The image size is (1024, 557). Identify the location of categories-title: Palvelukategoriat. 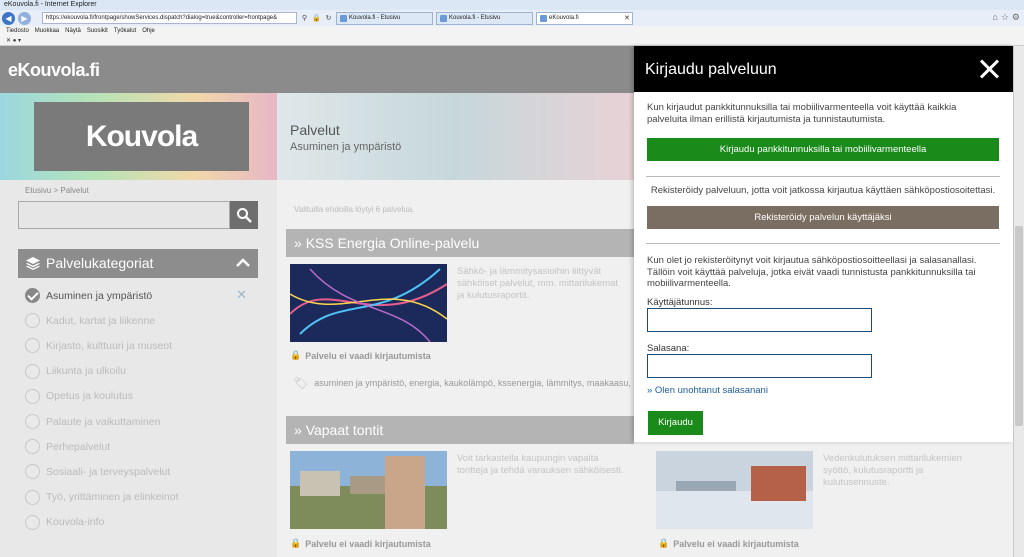
(100, 263).